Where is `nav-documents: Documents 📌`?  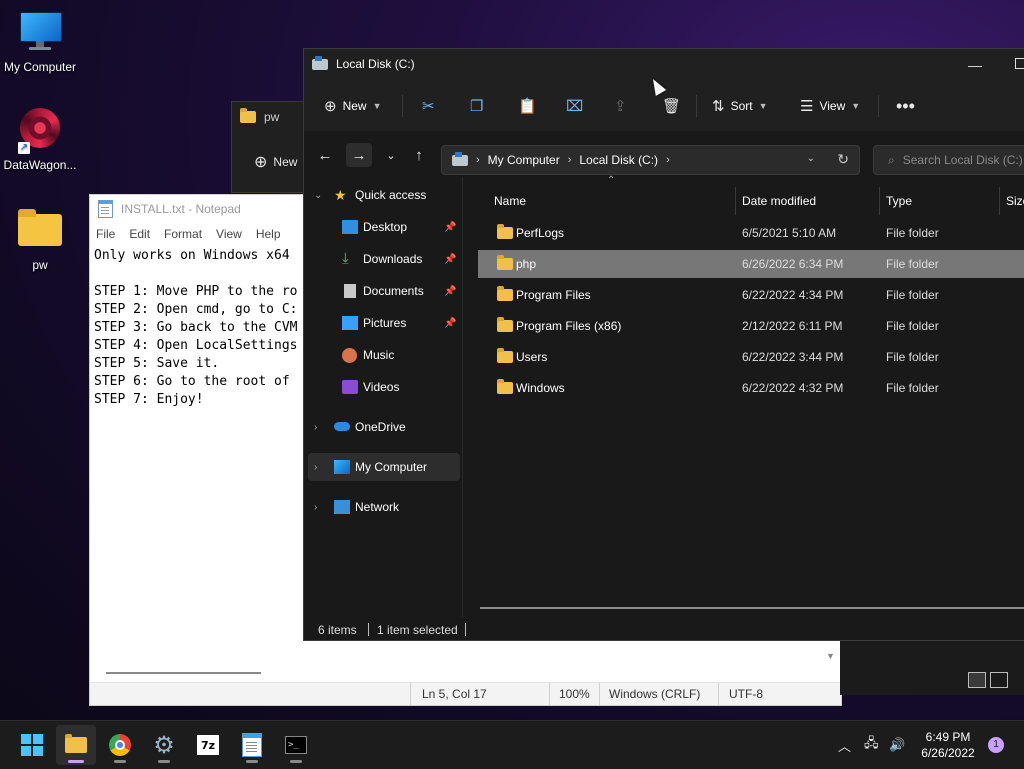
nav-documents: Documents 📌 is located at coordinates (383, 291).